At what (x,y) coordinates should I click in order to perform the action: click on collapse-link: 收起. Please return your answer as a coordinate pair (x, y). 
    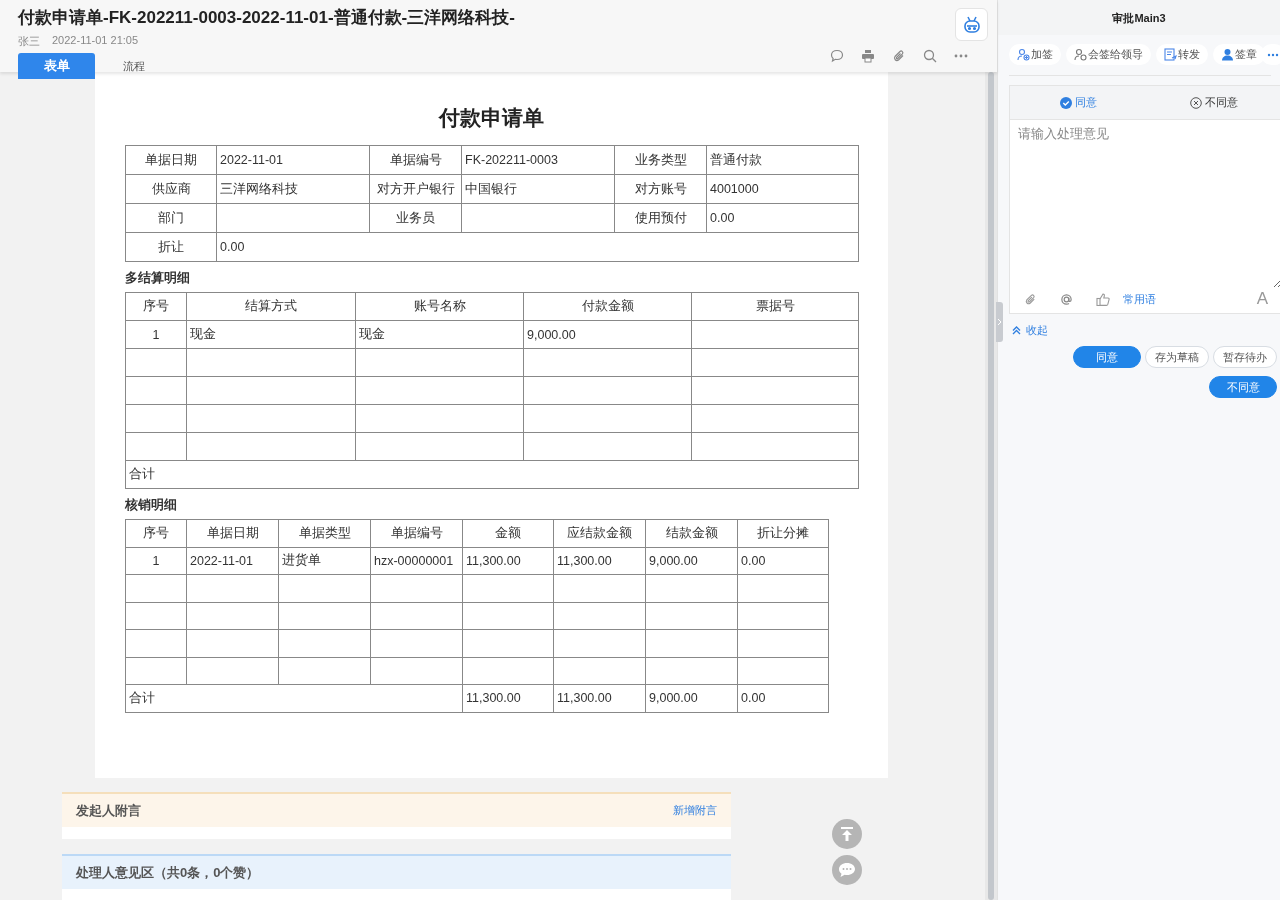
    Looking at the image, I should click on (1030, 330).